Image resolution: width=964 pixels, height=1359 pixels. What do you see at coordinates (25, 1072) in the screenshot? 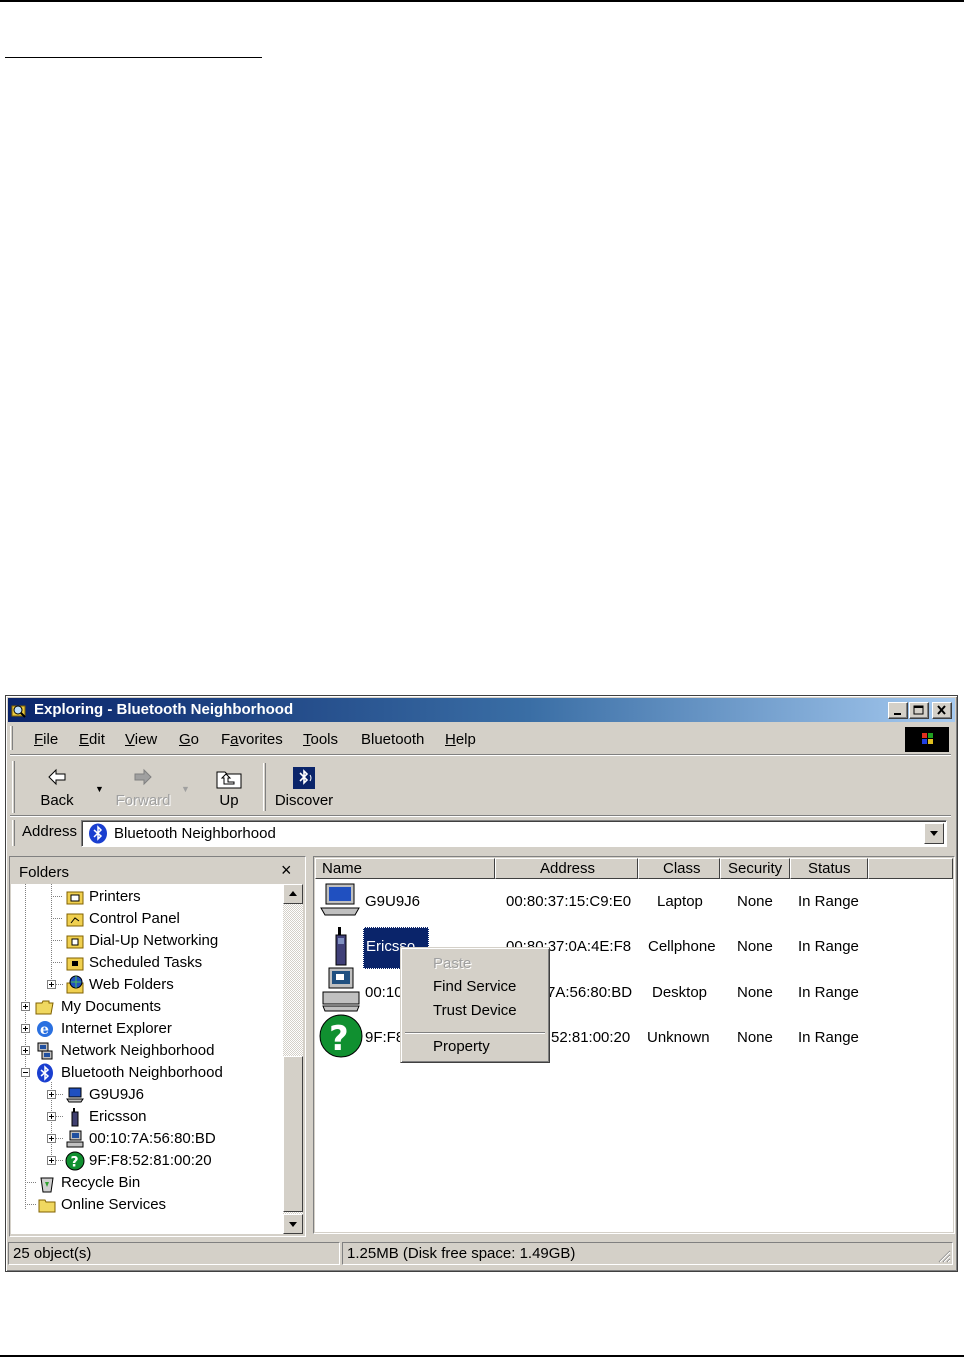
I see `collapse-icon` at bounding box center [25, 1072].